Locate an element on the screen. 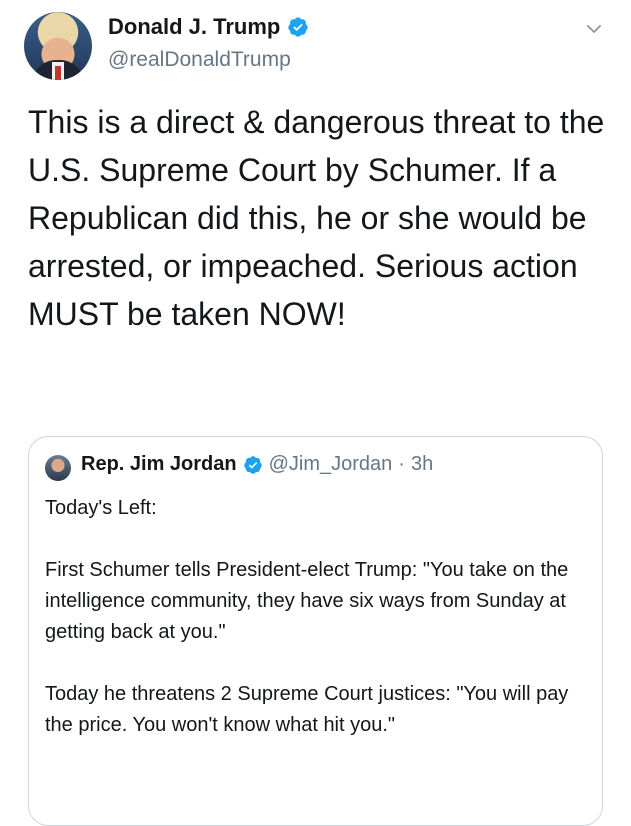 The height and width of the screenshot is (826, 631). author-name-row: Donald J. Trump is located at coordinates (208, 27).